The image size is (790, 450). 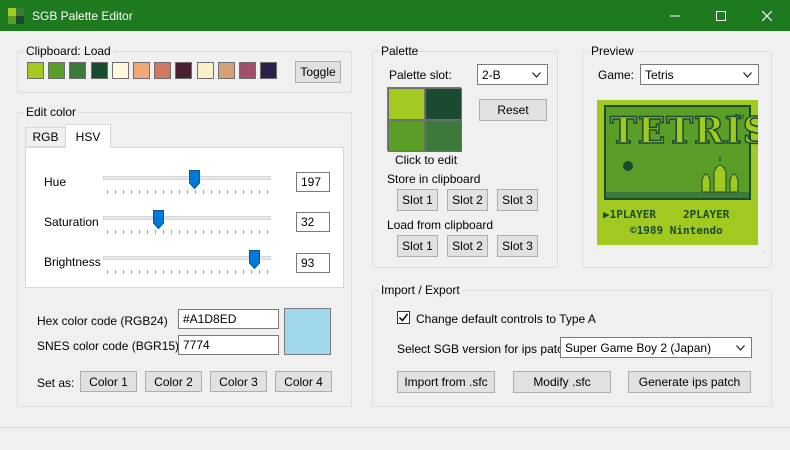 I want to click on color-preview-swatch, so click(x=307, y=331).